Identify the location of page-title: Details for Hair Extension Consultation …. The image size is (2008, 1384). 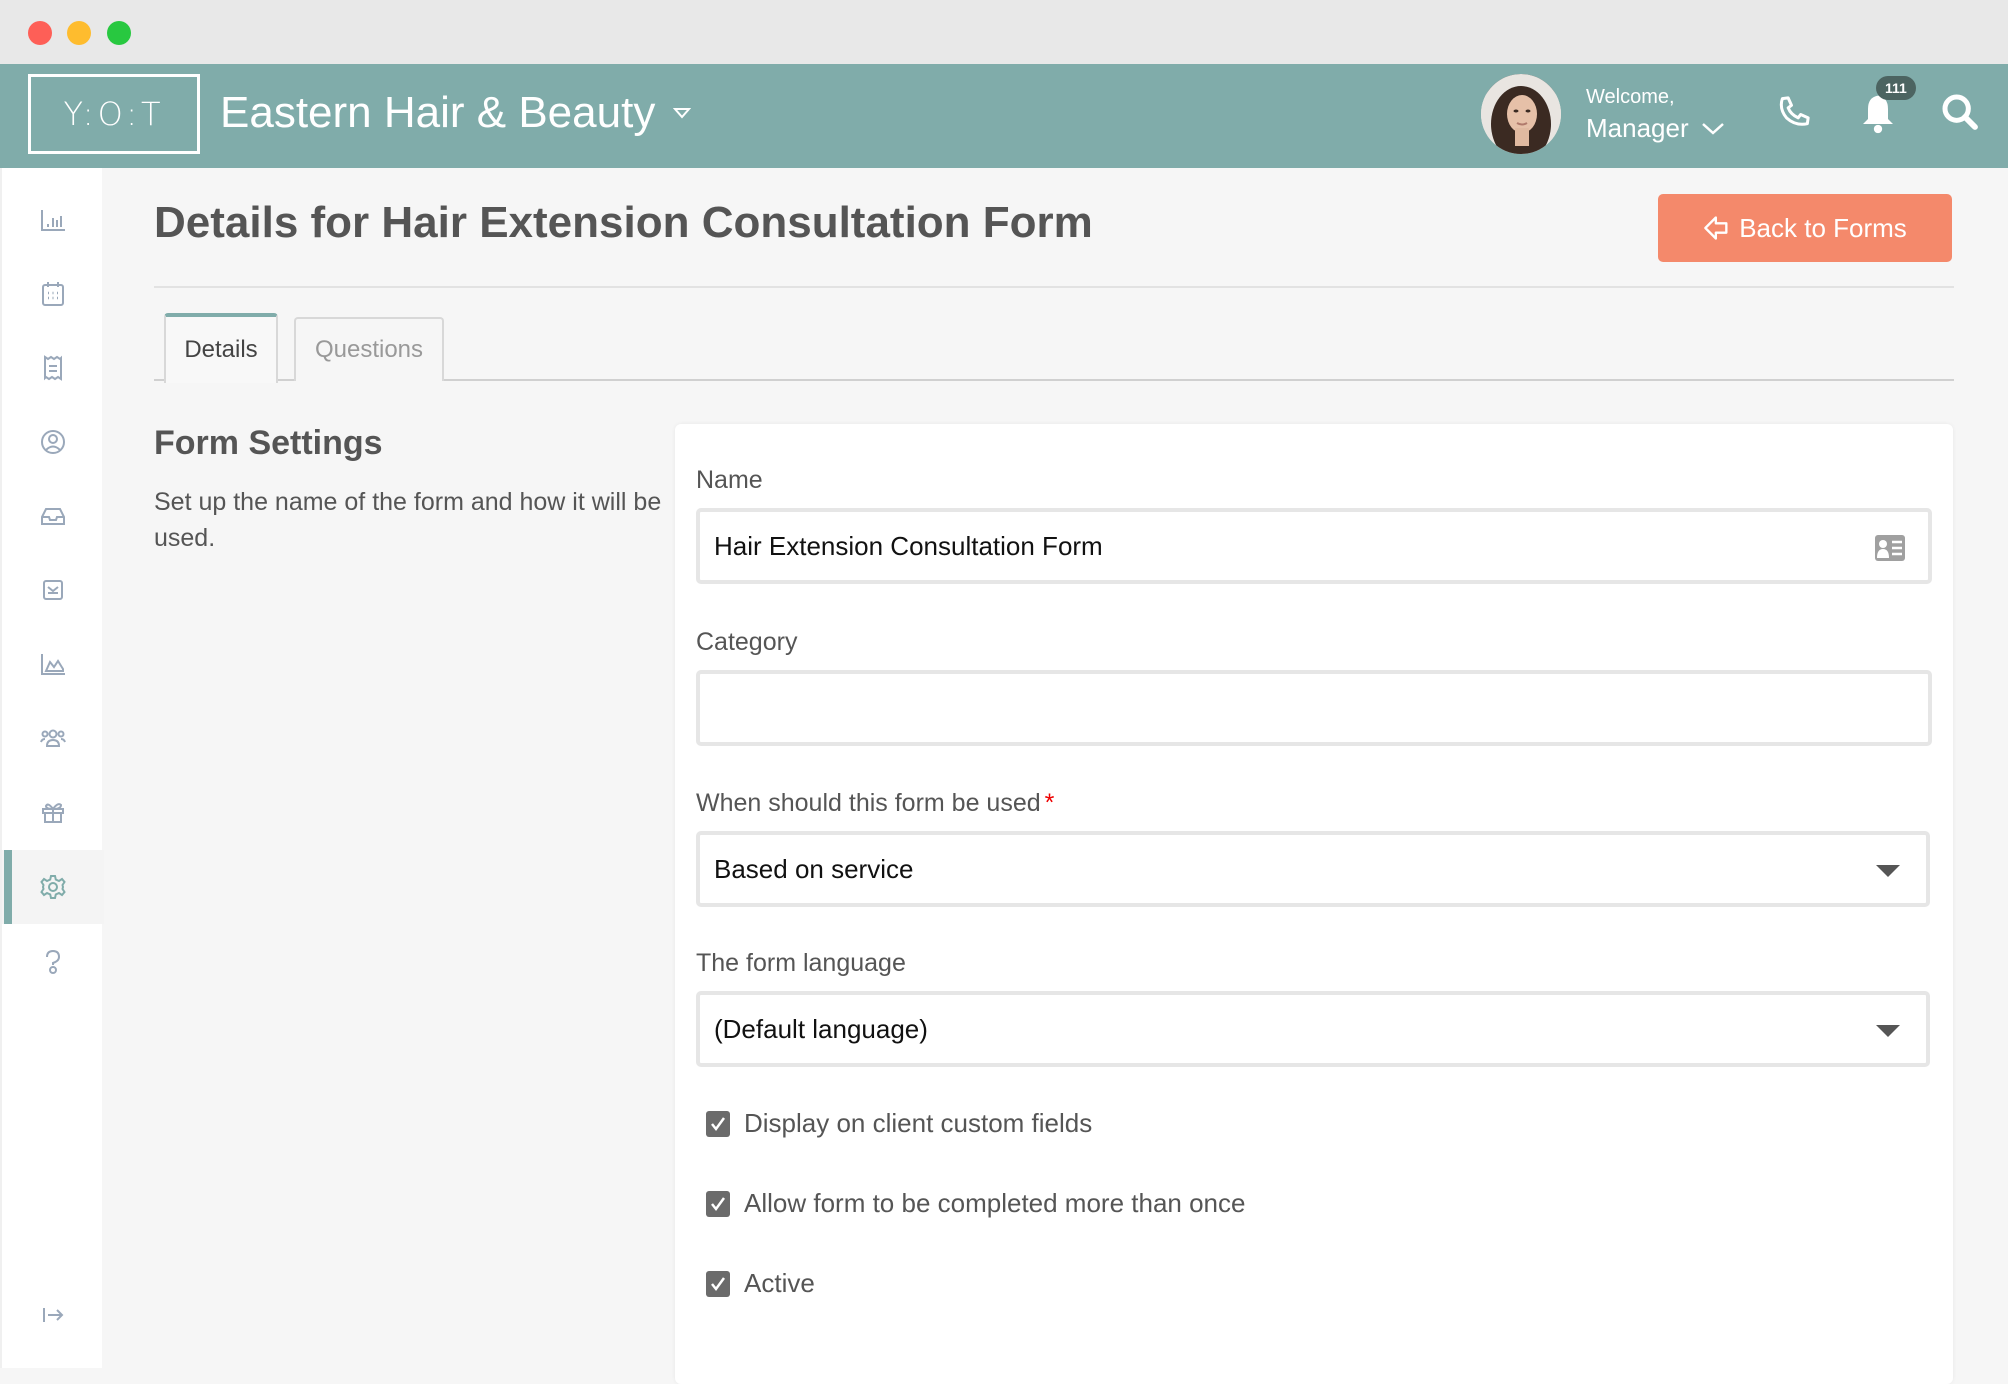
(623, 222).